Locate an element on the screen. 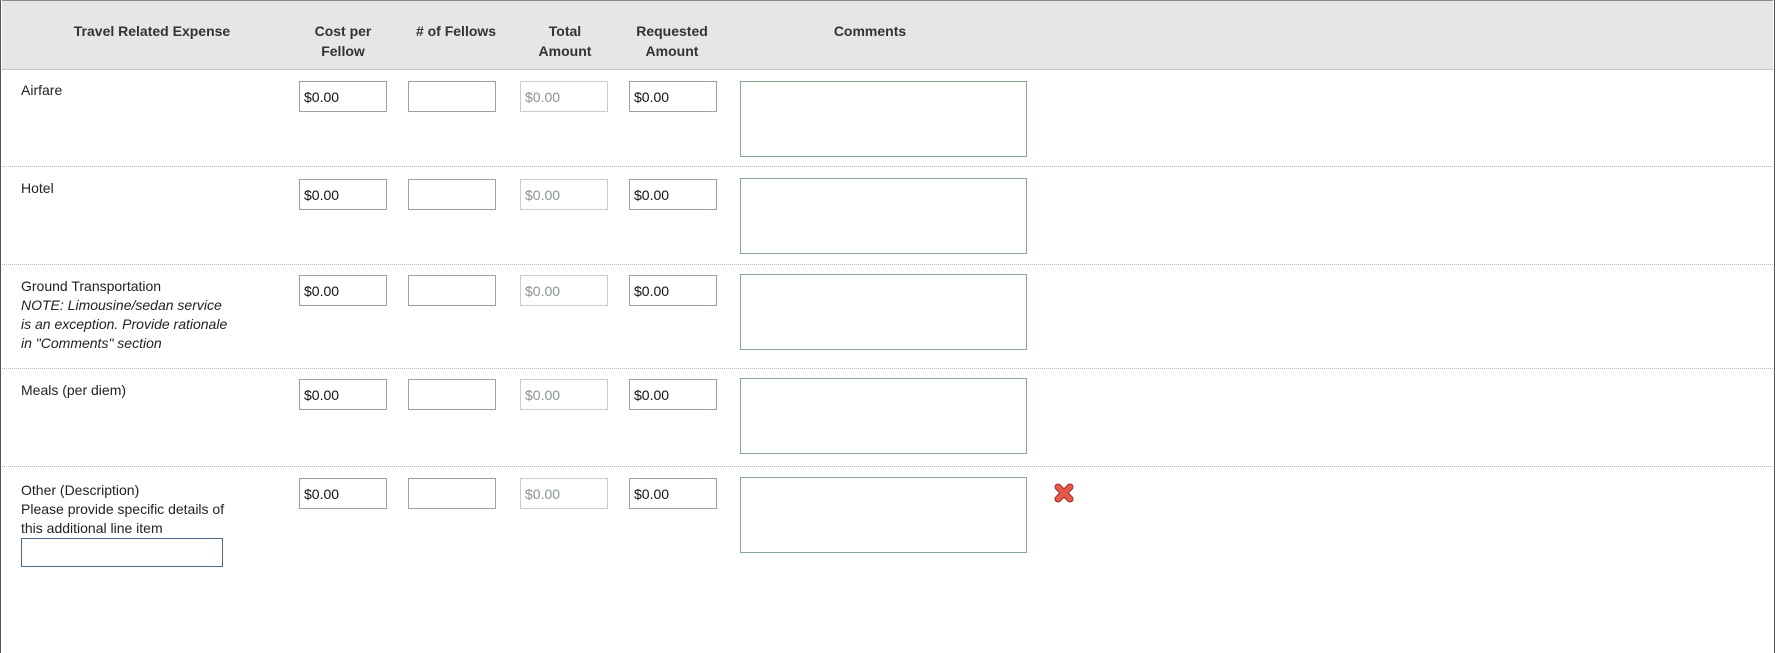 The height and width of the screenshot is (653, 1777). header-expense: Travel Related Expense is located at coordinates (152, 31).